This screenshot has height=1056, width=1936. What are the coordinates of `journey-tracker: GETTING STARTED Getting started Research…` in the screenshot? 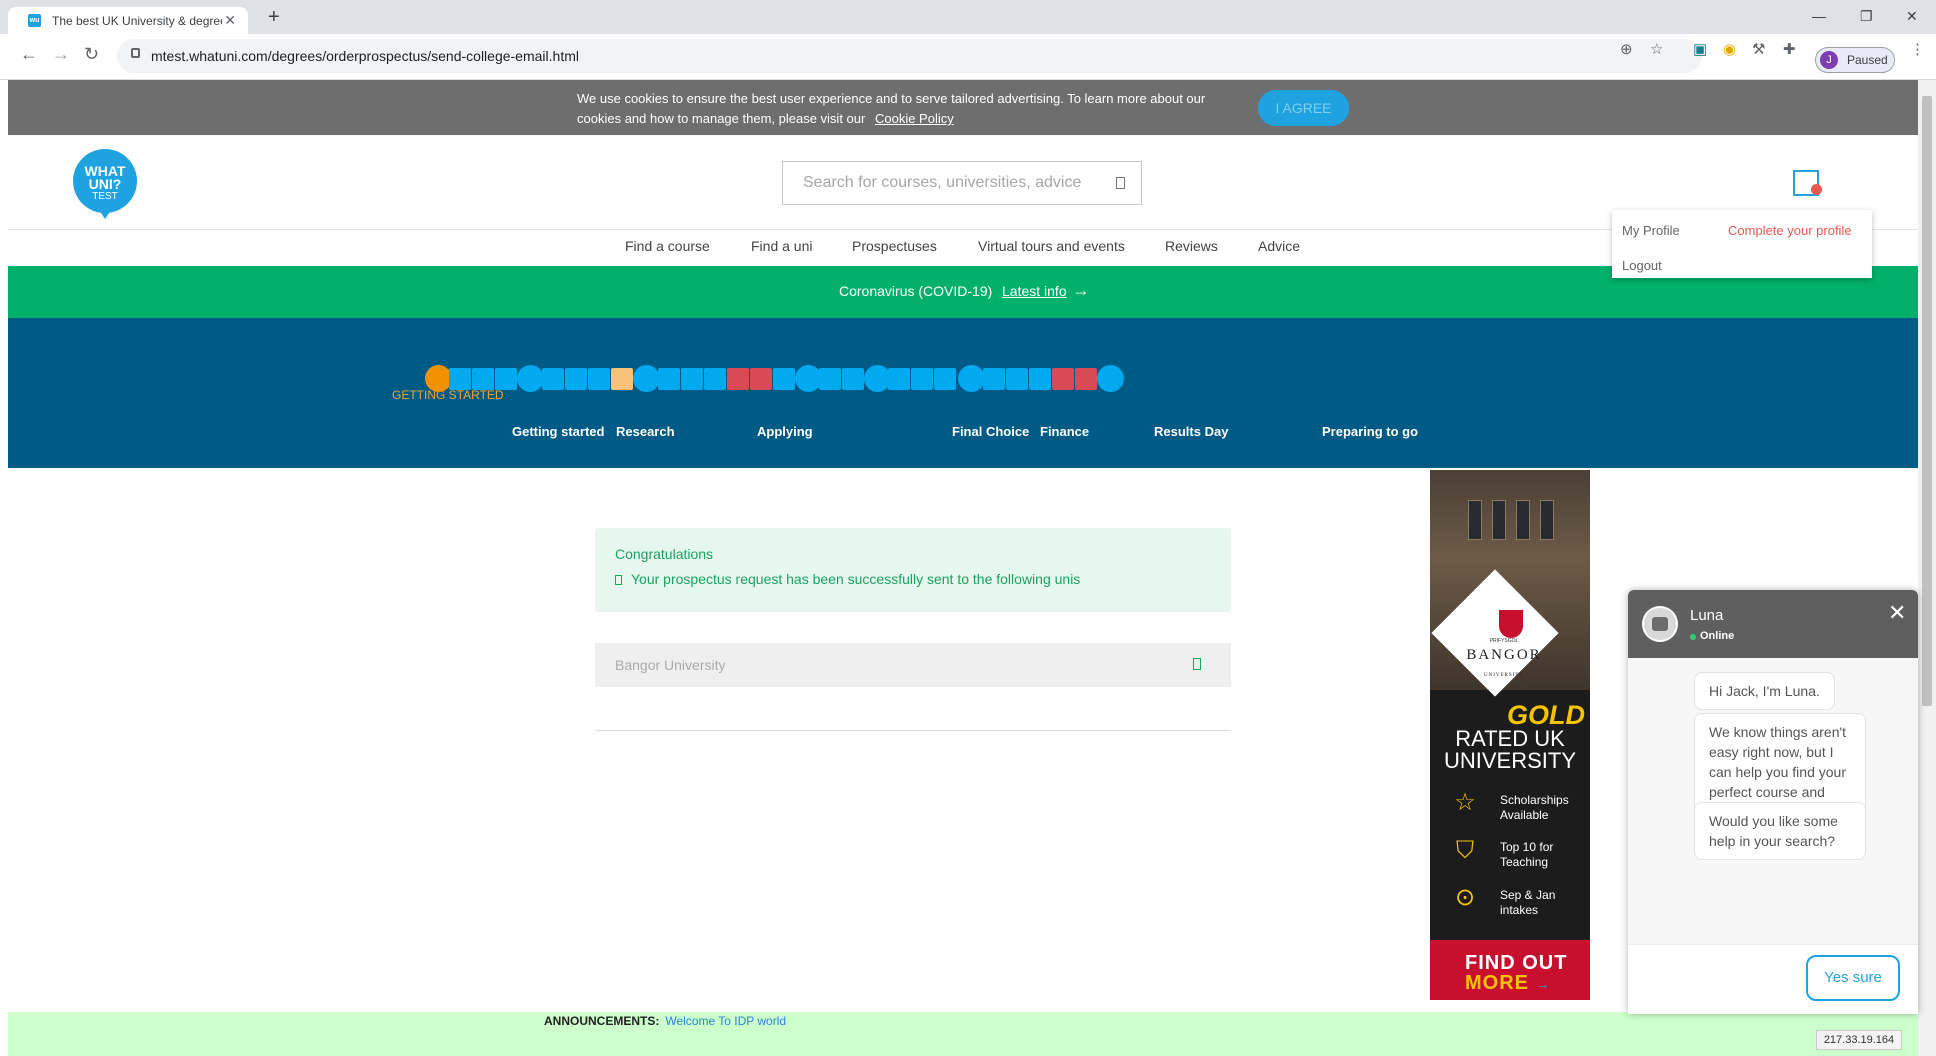 It's located at (963, 393).